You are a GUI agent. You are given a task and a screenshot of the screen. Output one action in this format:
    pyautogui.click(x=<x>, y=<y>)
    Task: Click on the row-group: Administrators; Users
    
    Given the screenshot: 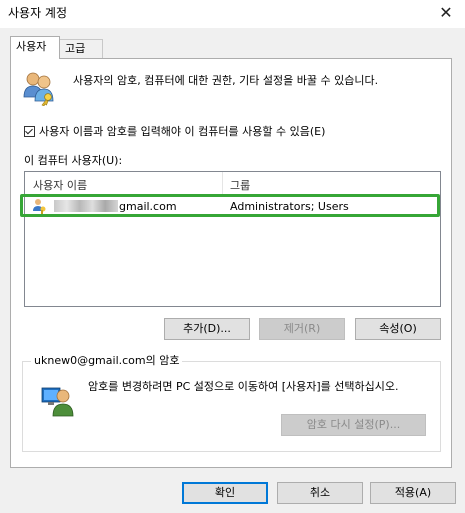 What is the action you would take?
    pyautogui.click(x=289, y=206)
    